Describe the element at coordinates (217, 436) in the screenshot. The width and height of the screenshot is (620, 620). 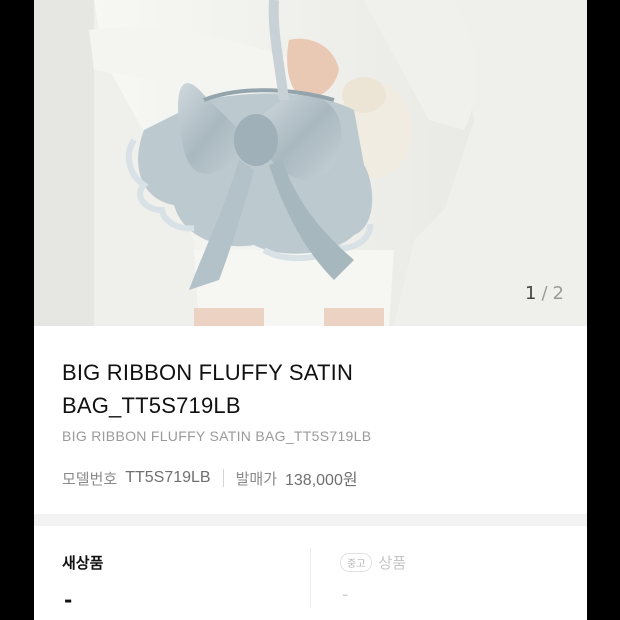
I see `product-subtitle: BIG RIBBON FLUFFY SATIN BAG_TT5S719LB` at that location.